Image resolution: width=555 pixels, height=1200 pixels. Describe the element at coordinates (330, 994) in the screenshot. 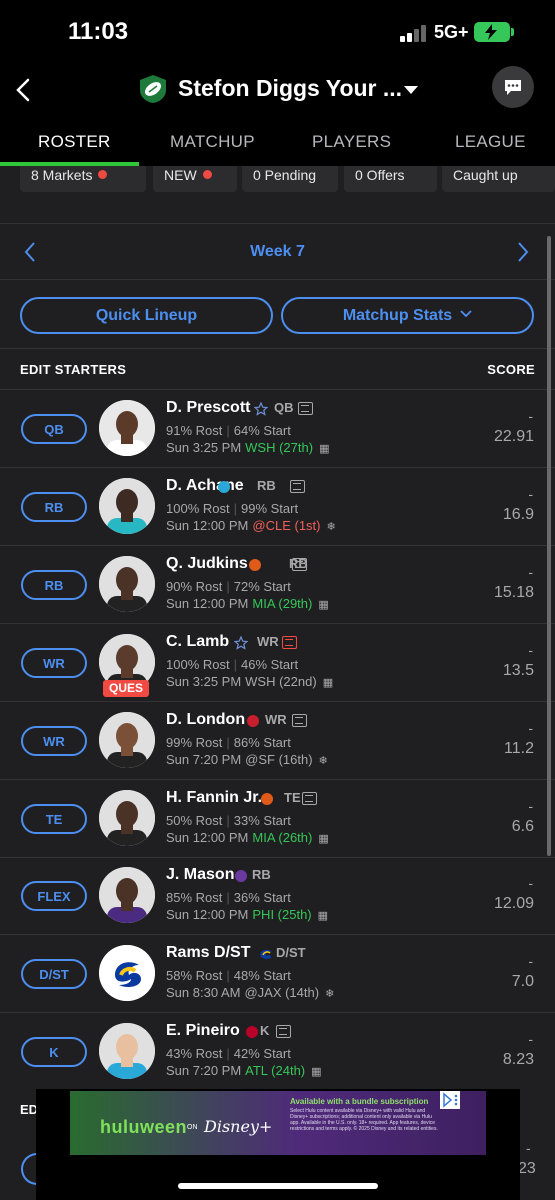

I see `weather-icon: ❄` at that location.